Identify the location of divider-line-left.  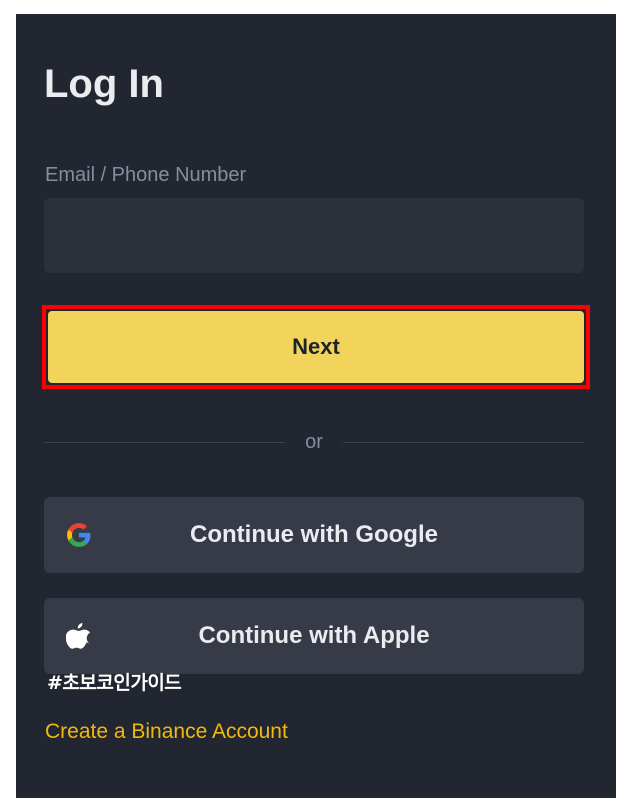
(165, 442).